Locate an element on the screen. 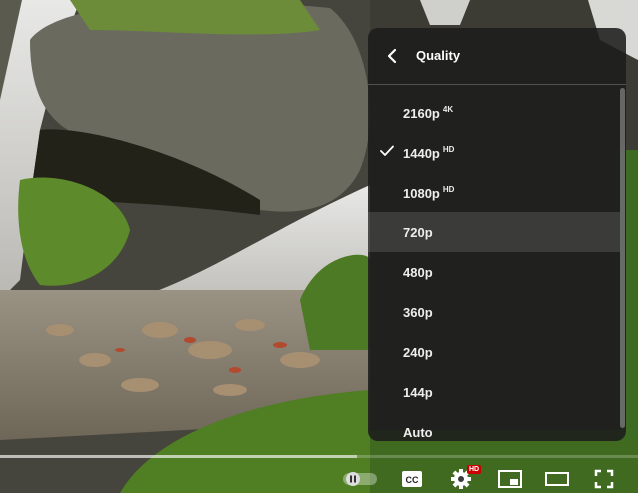 Image resolution: width=638 pixels, height=493 pixels. quality-menu-header: Quality is located at coordinates (497, 56).